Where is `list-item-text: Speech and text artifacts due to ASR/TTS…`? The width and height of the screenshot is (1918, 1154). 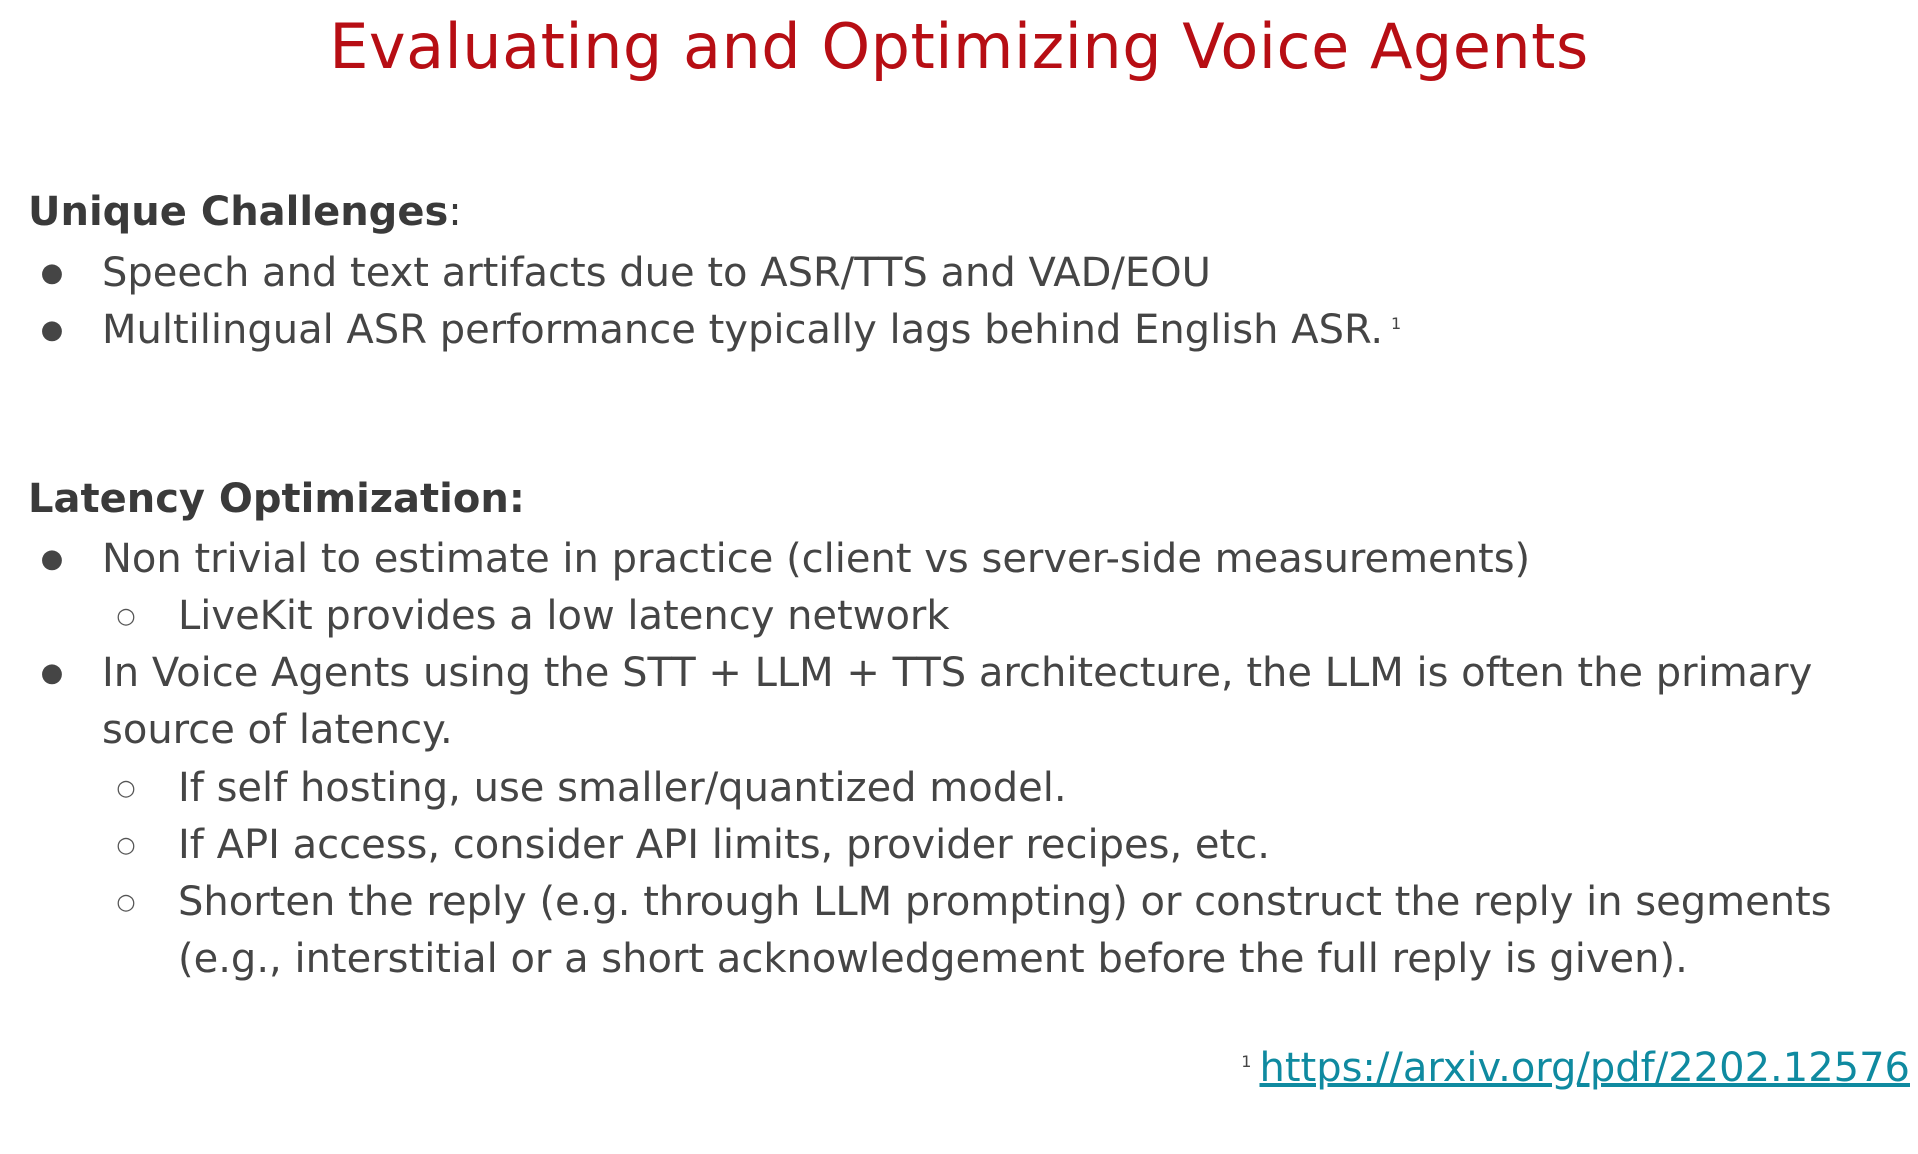 list-item-text: Speech and text artifacts due to ASR/TTS… is located at coordinates (656, 273).